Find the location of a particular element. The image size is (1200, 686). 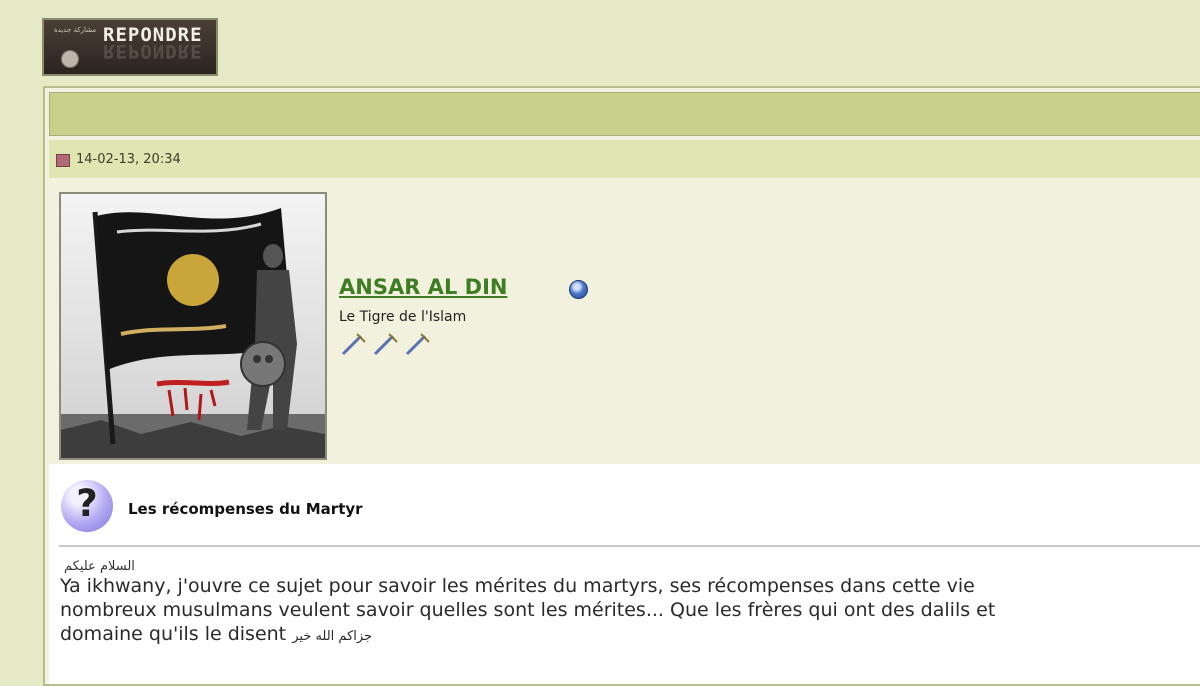

post-title: Les récompenses du Martyr is located at coordinates (245, 509).